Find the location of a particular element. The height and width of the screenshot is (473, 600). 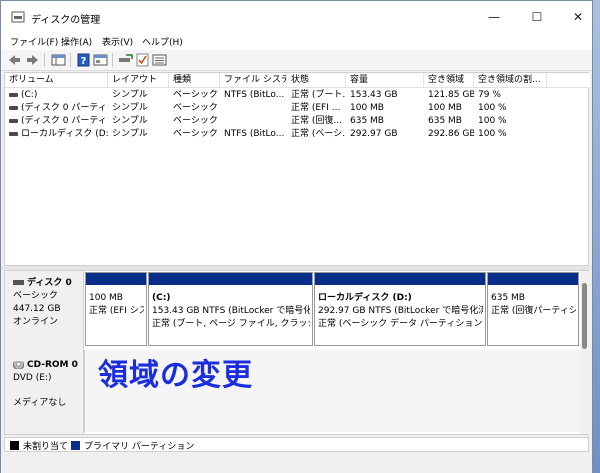

disk-type: ベーシック is located at coordinates (35, 296).